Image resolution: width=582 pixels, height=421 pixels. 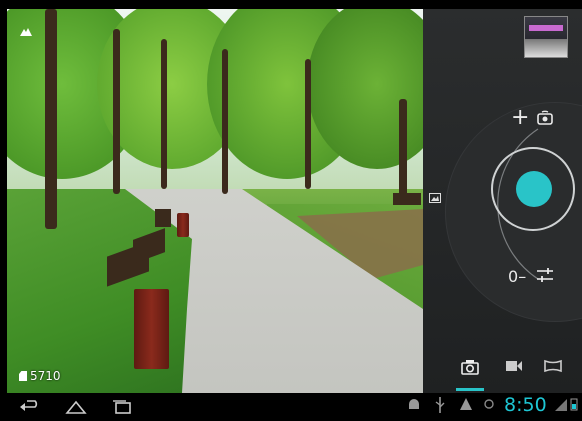 What do you see at coordinates (489, 406) in the screenshot?
I see `sync-icon` at bounding box center [489, 406].